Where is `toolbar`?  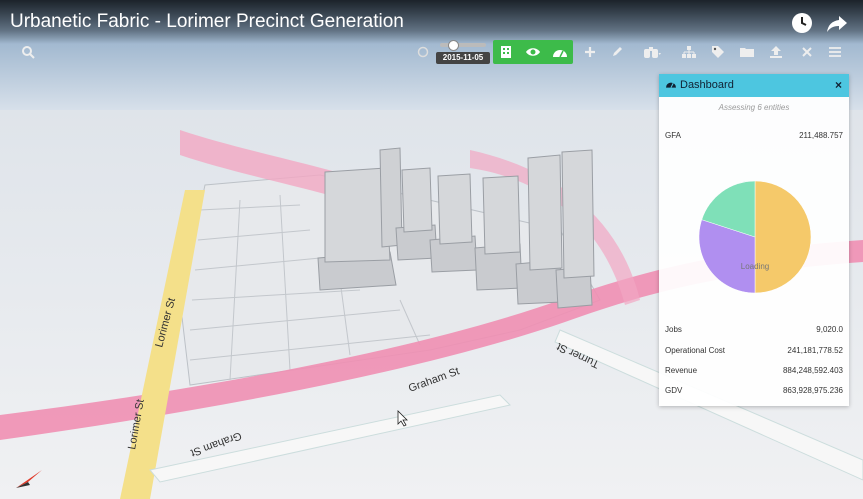
toolbar is located at coordinates (431, 52).